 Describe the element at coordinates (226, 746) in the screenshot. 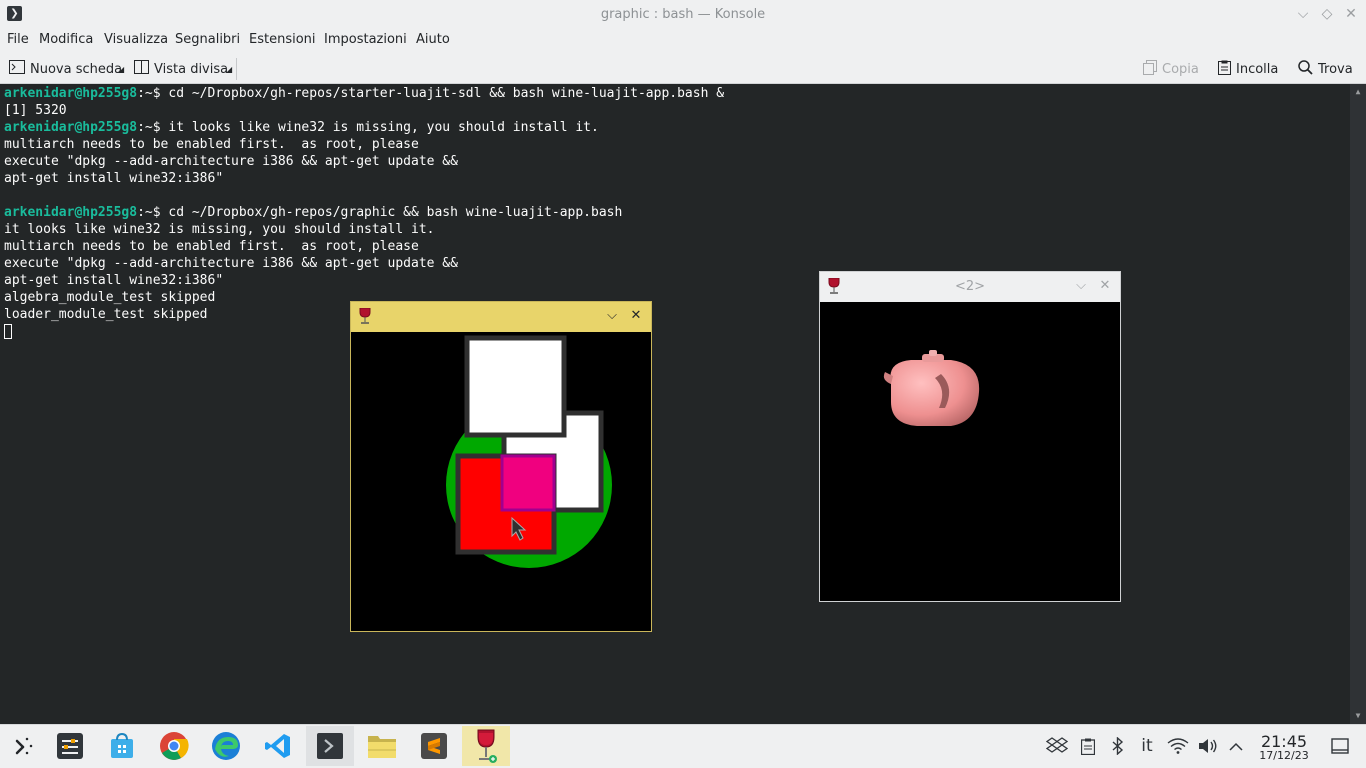

I see `edge-icon` at that location.